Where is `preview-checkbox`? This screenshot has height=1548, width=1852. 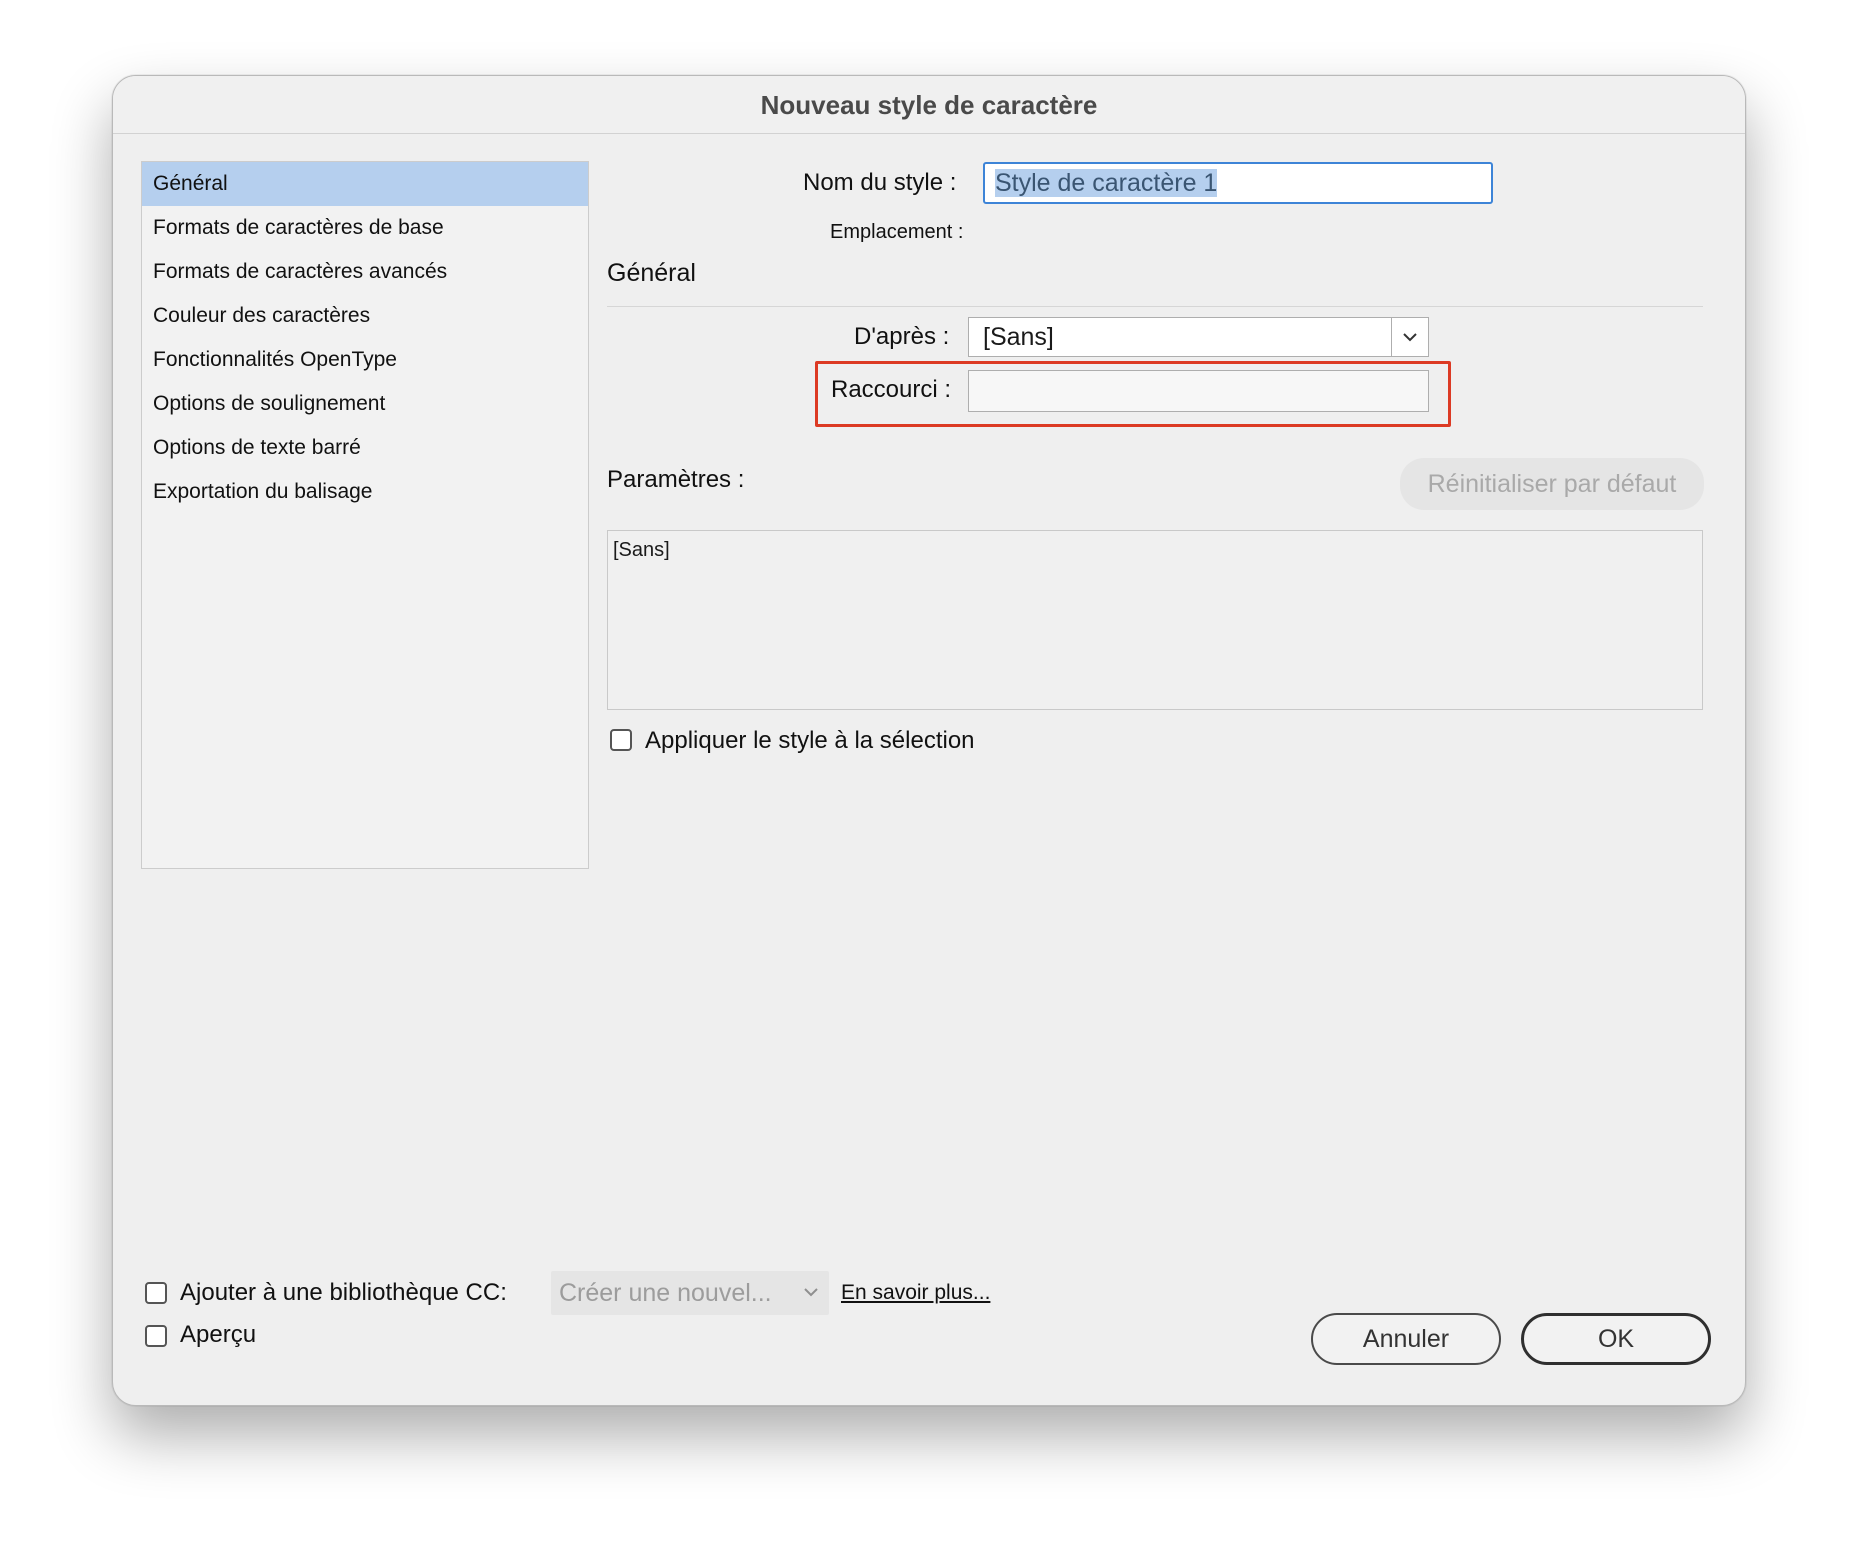 preview-checkbox is located at coordinates (156, 1336).